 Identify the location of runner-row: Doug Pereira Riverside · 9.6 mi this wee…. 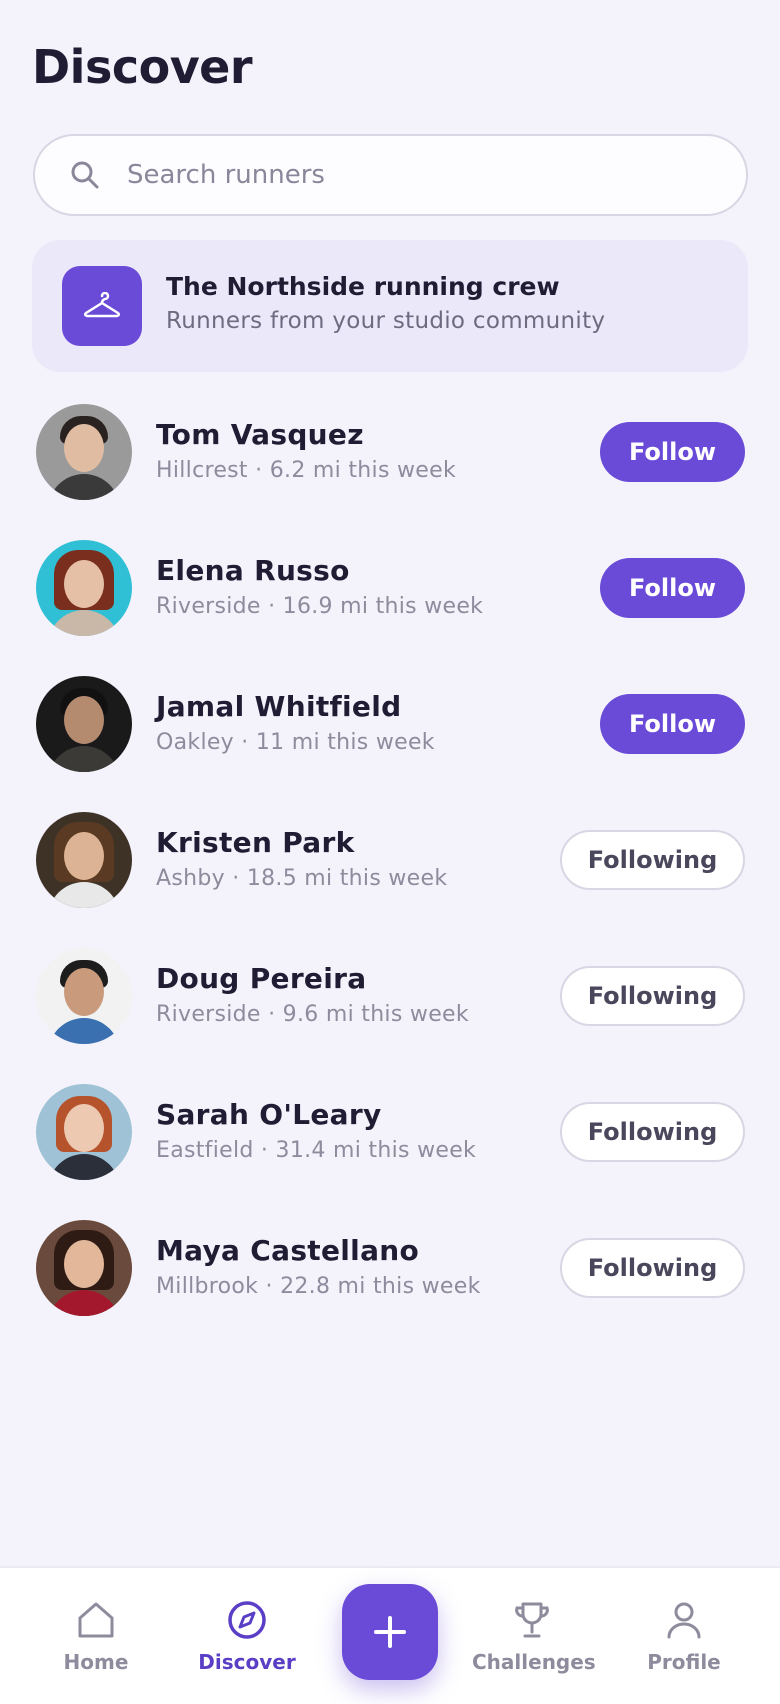
(390, 998).